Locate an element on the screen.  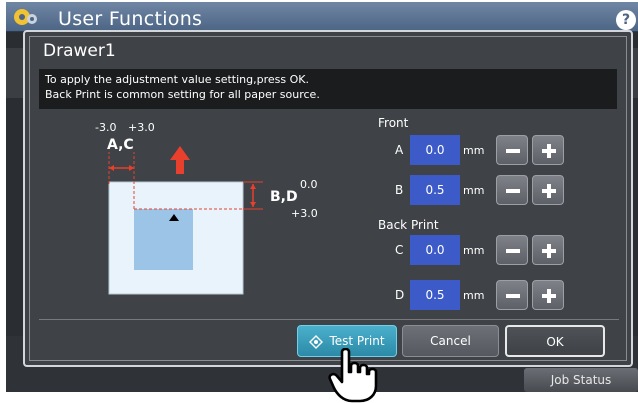
d-increase-button is located at coordinates (548, 295).